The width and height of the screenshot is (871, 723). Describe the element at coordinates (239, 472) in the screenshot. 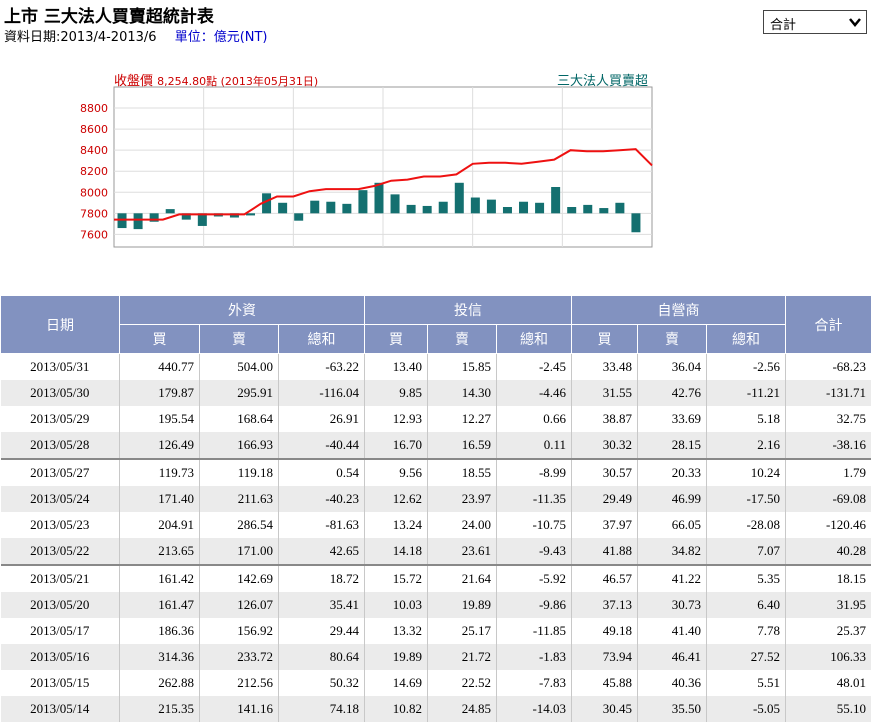

I see `row-value: 119.18` at that location.